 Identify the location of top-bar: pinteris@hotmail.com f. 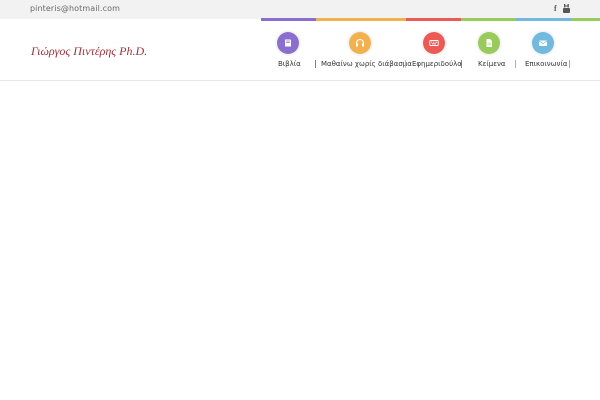
(300, 9).